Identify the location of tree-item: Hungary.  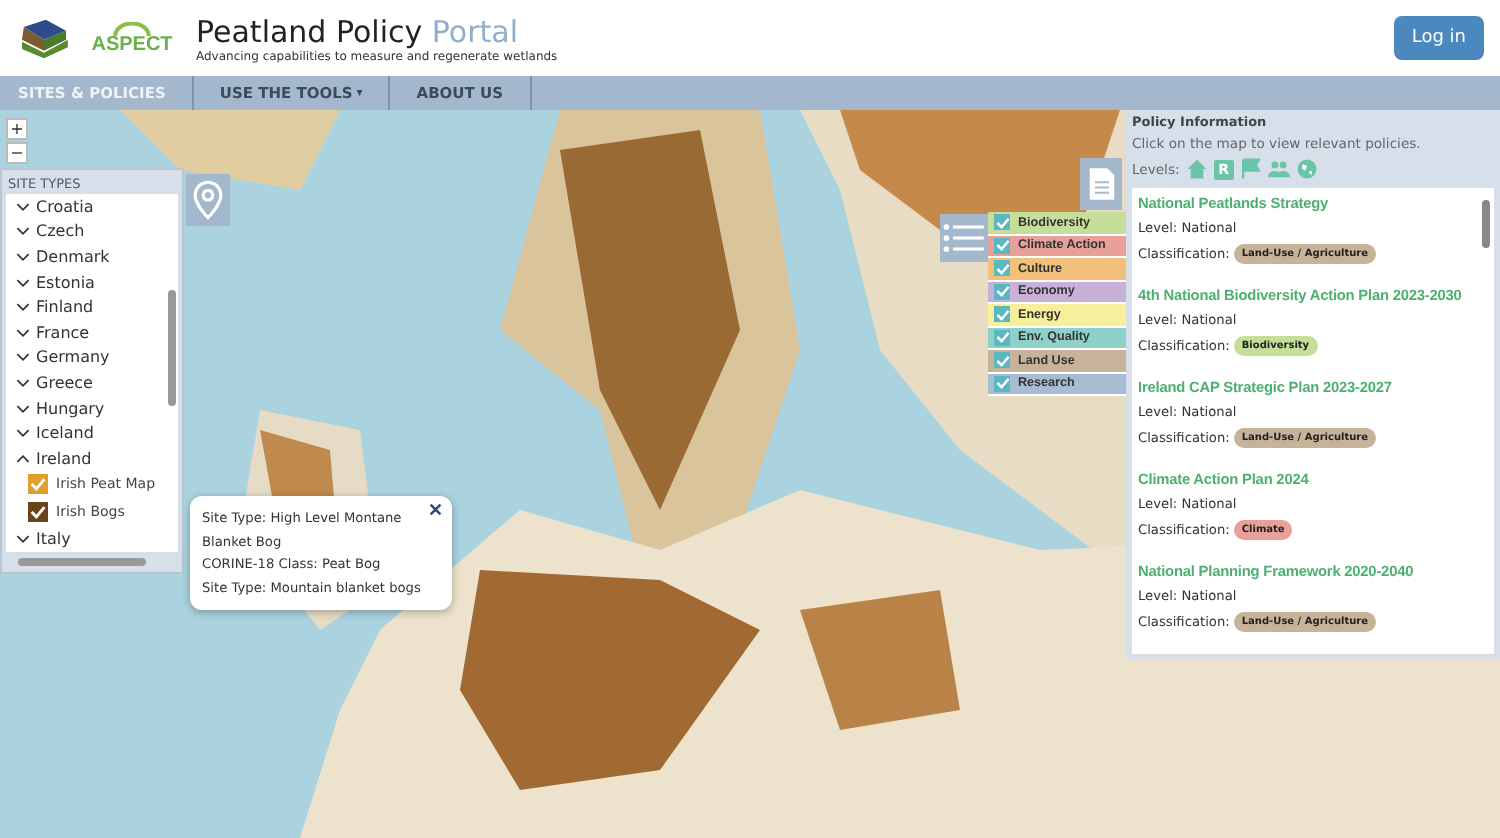
(86, 408).